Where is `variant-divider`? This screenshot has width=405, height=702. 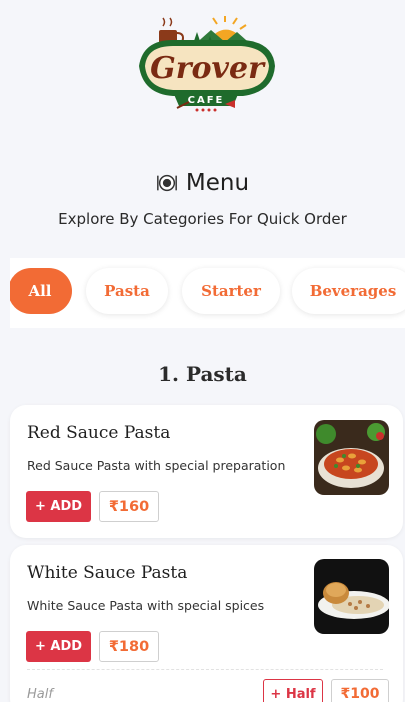
variant-divider is located at coordinates (205, 669).